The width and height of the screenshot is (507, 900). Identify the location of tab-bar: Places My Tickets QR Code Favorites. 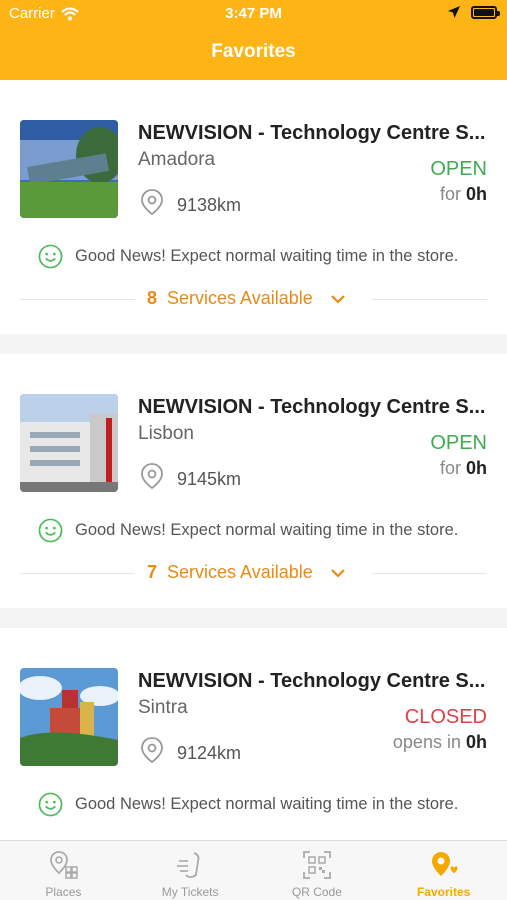
(253, 870).